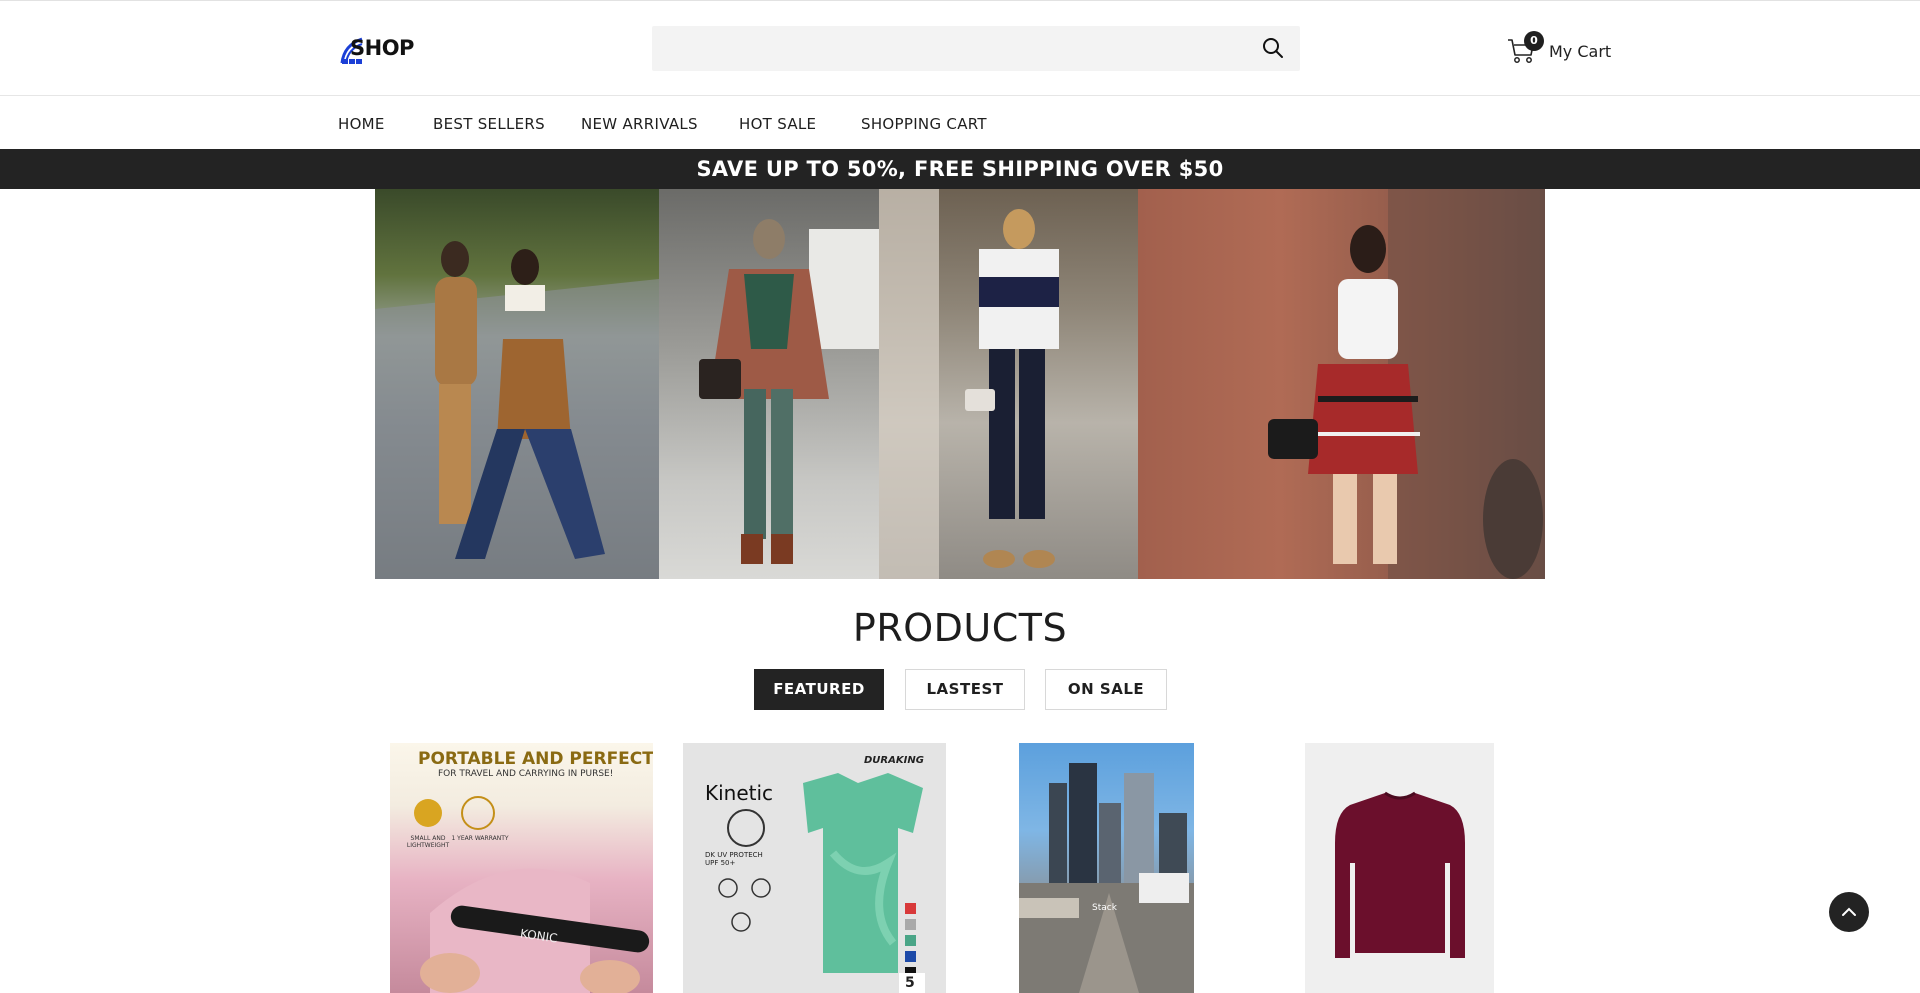 This screenshot has width=1920, height=993. Describe the element at coordinates (489, 124) in the screenshot. I see `nav-item-best-sellers: BEST SELLERS` at that location.